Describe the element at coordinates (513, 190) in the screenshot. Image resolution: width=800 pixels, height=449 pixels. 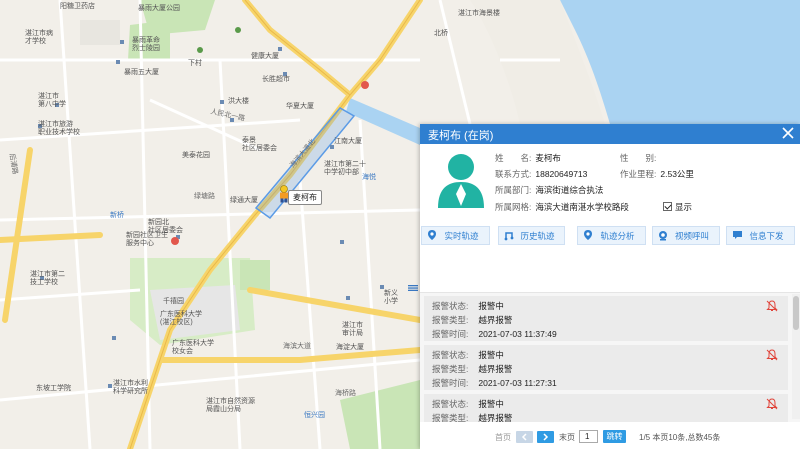
I see `dept-label: 所属部门:` at that location.